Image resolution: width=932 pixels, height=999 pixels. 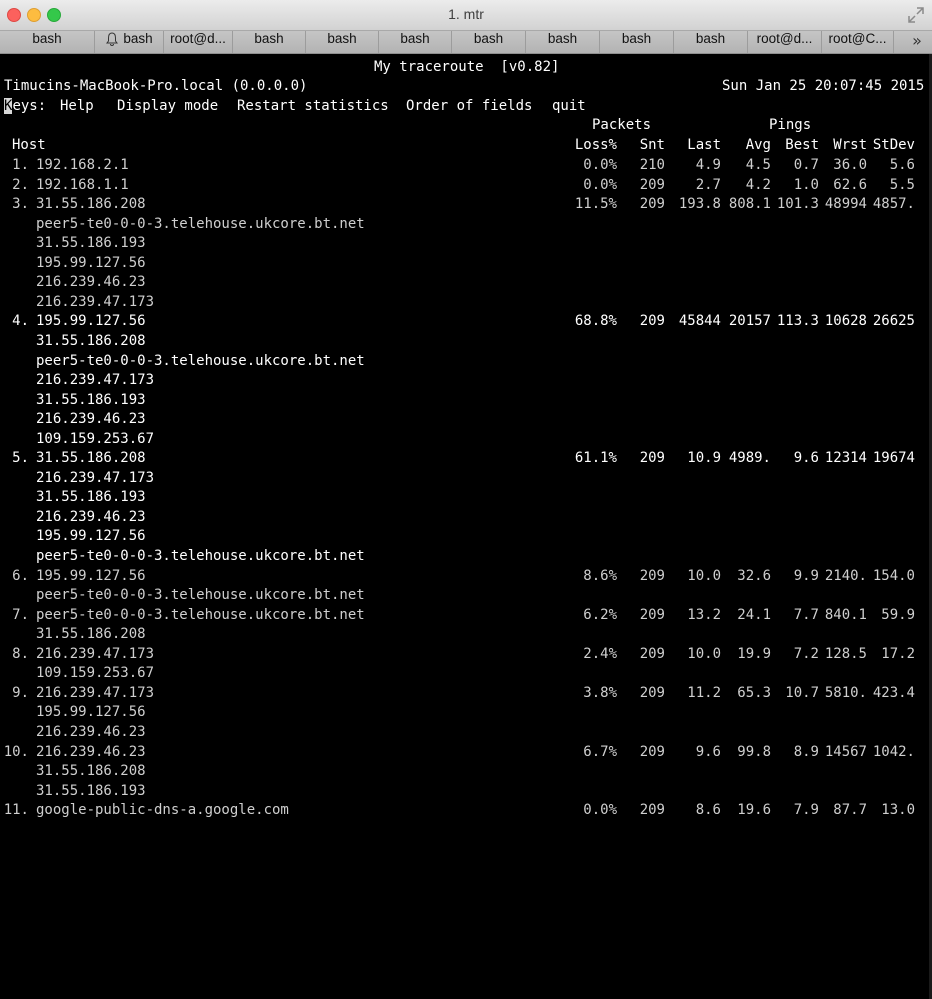 I want to click on hop-number: 7., so click(x=20, y=614).